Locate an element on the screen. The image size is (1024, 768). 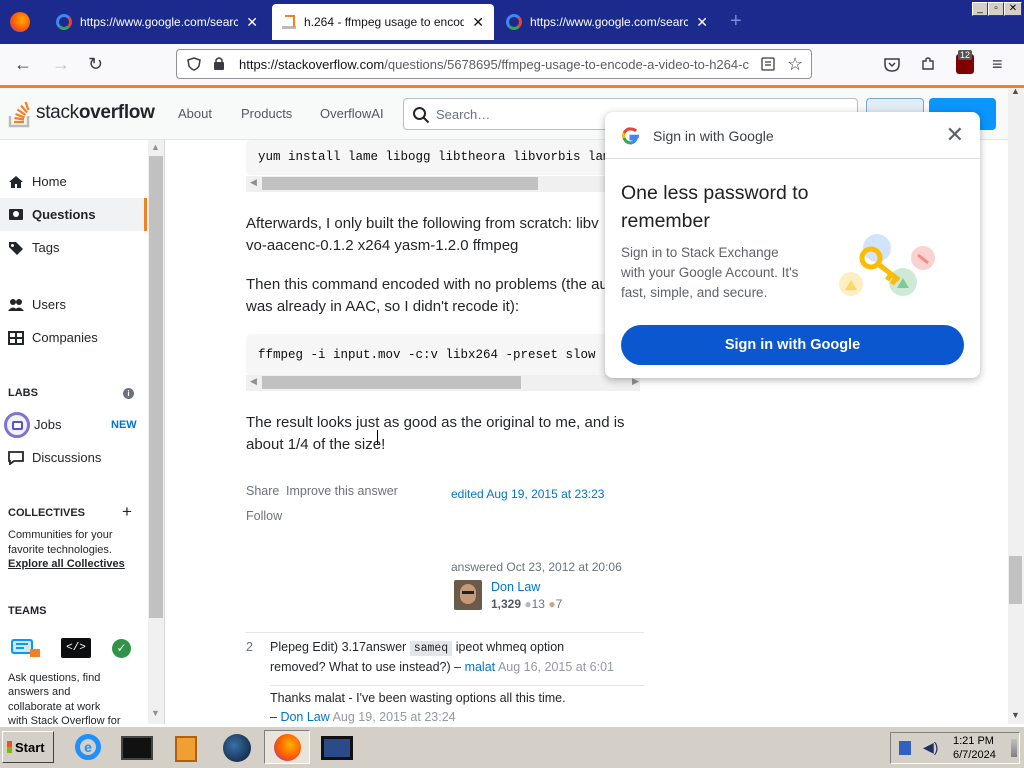
tab-google-search-1: https://www.google.com/search?c ✕ is located at coordinates (157, 22).